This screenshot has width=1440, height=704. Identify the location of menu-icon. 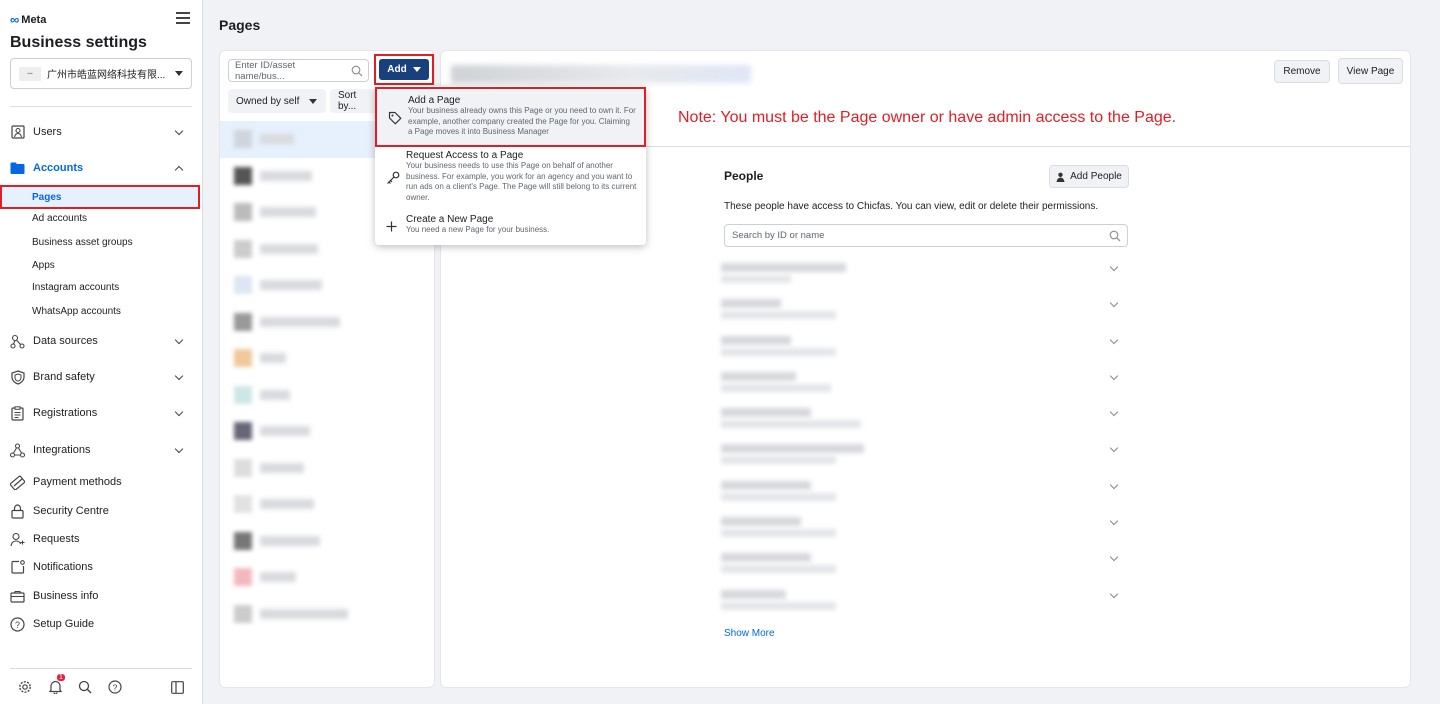
(183, 18).